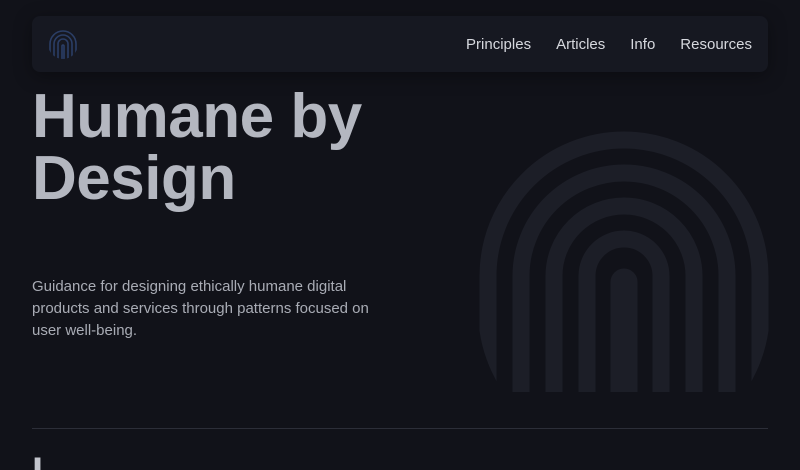 The width and height of the screenshot is (800, 470). I want to click on nav-link-principles: Principles, so click(498, 44).